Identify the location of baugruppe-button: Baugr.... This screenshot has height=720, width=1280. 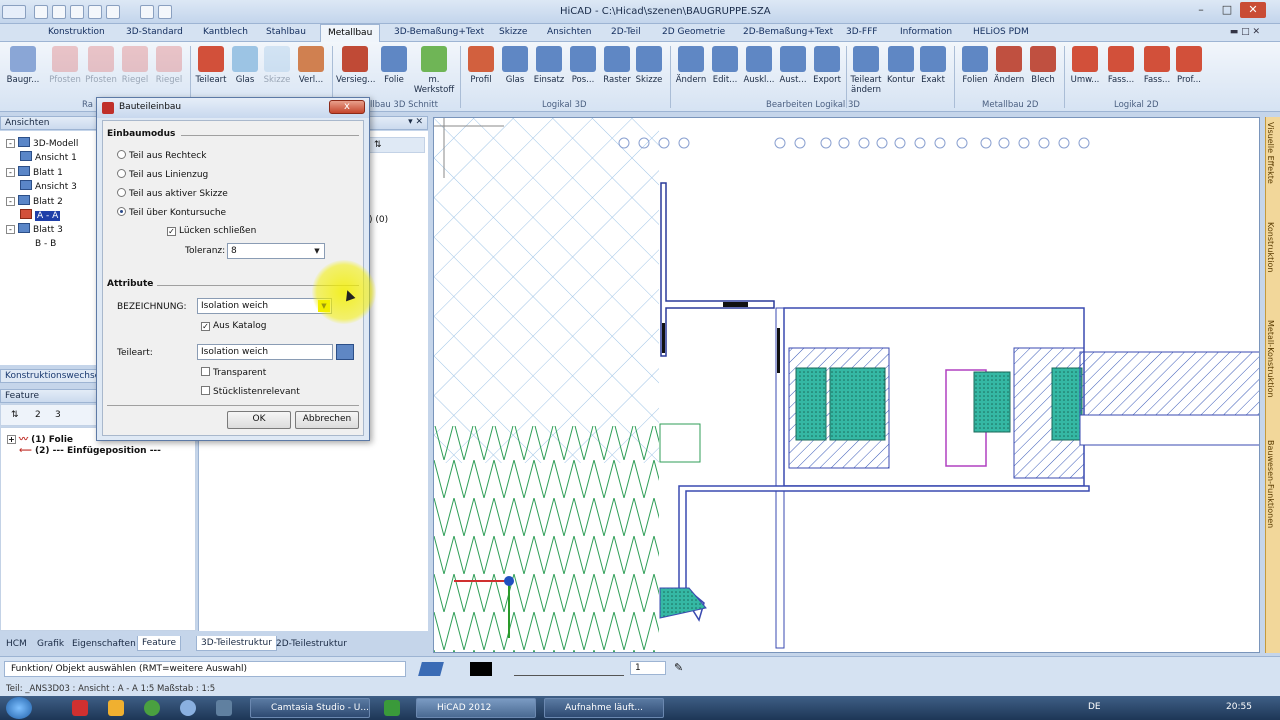
(23, 65).